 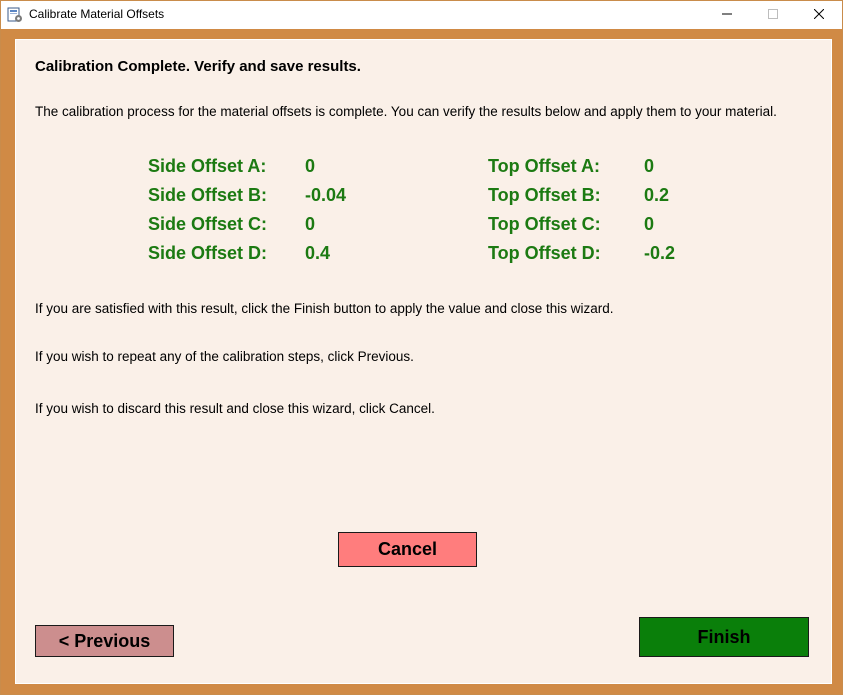 What do you see at coordinates (544, 224) in the screenshot?
I see `top-offset-c-label: Top Offset C:` at bounding box center [544, 224].